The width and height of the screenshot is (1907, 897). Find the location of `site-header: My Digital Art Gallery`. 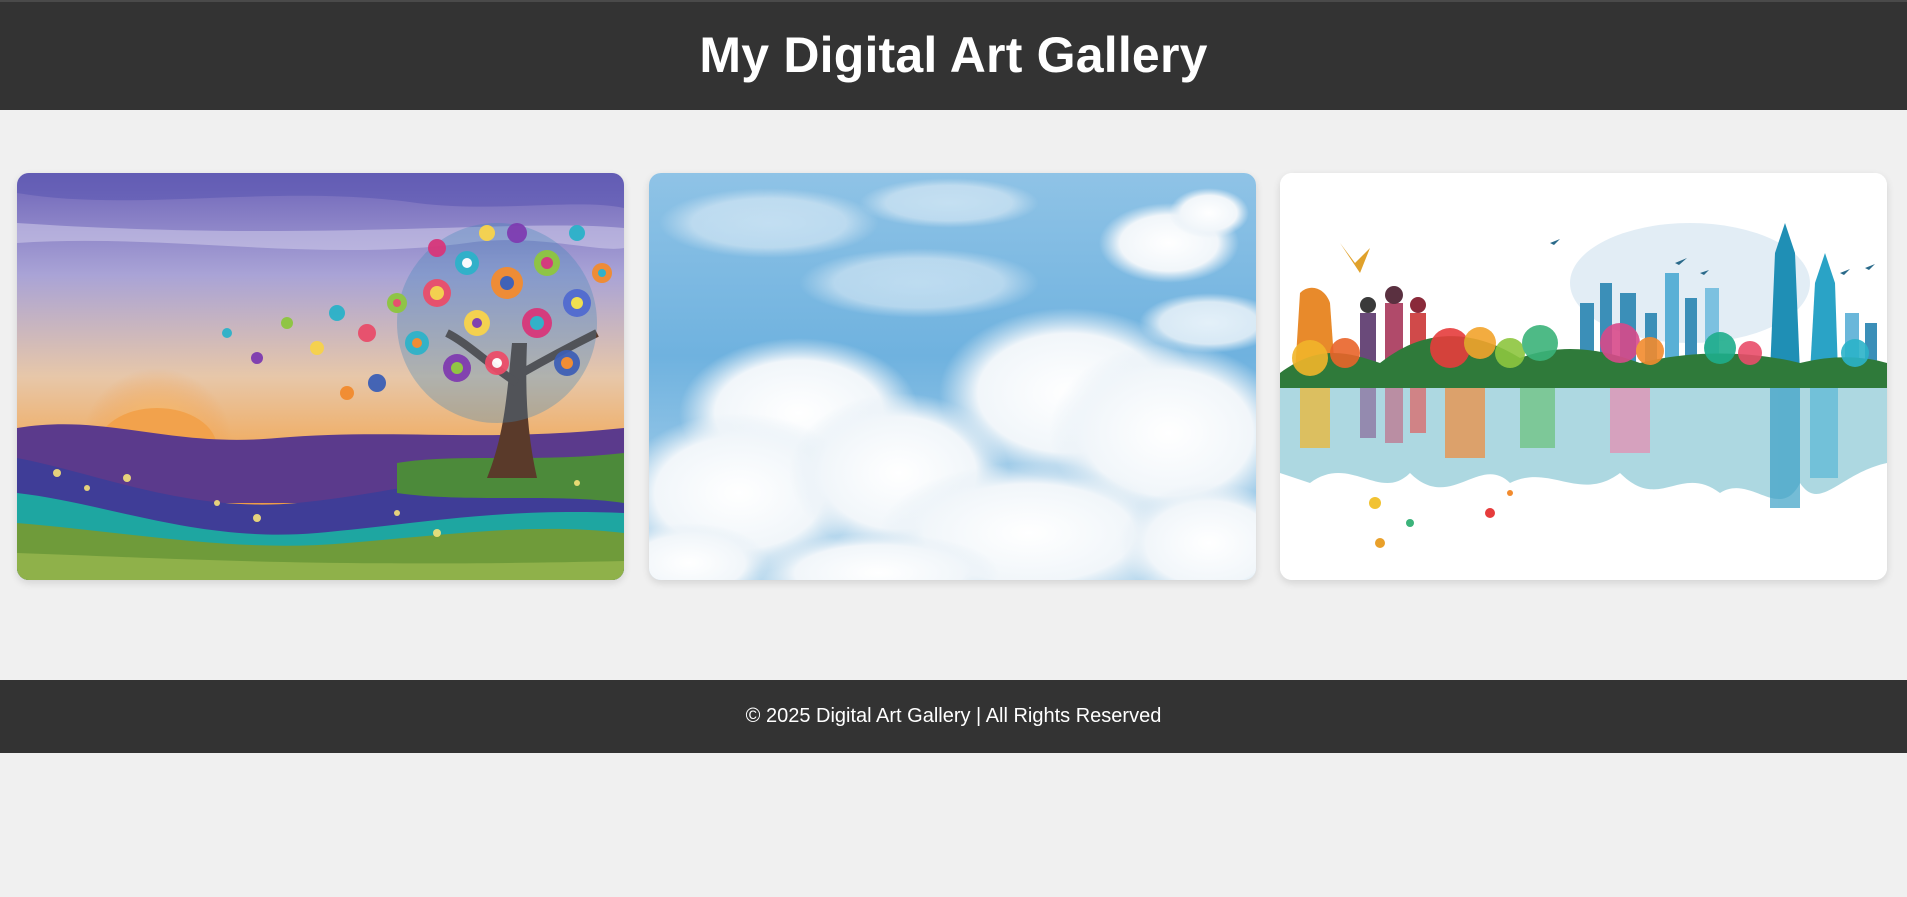

site-header: My Digital Art Gallery is located at coordinates (953, 55).